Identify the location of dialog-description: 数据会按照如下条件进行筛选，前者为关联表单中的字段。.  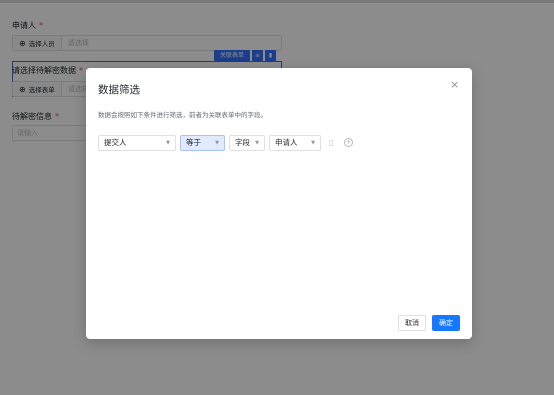
(182, 115).